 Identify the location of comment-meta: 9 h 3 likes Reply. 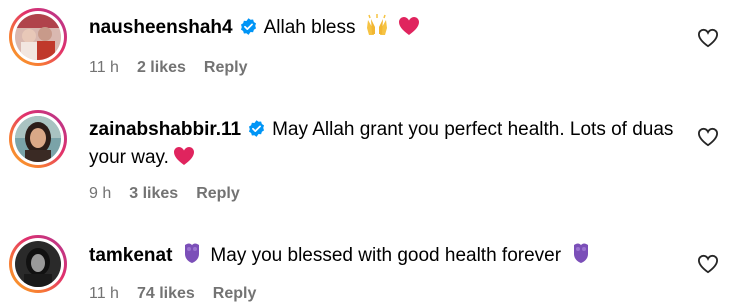
(173, 194).